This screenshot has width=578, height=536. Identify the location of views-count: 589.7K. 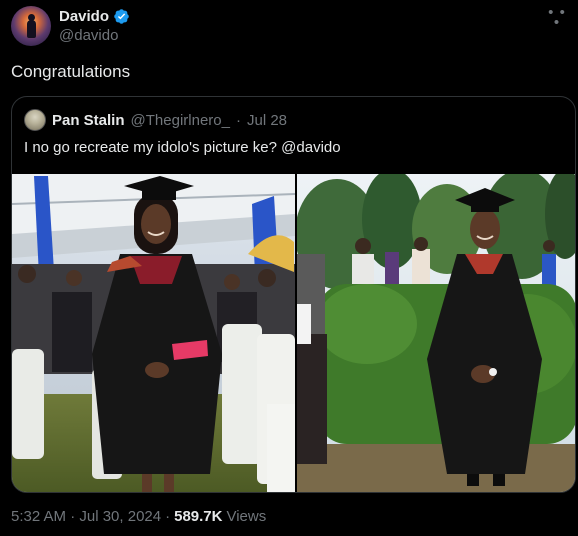
(198, 516).